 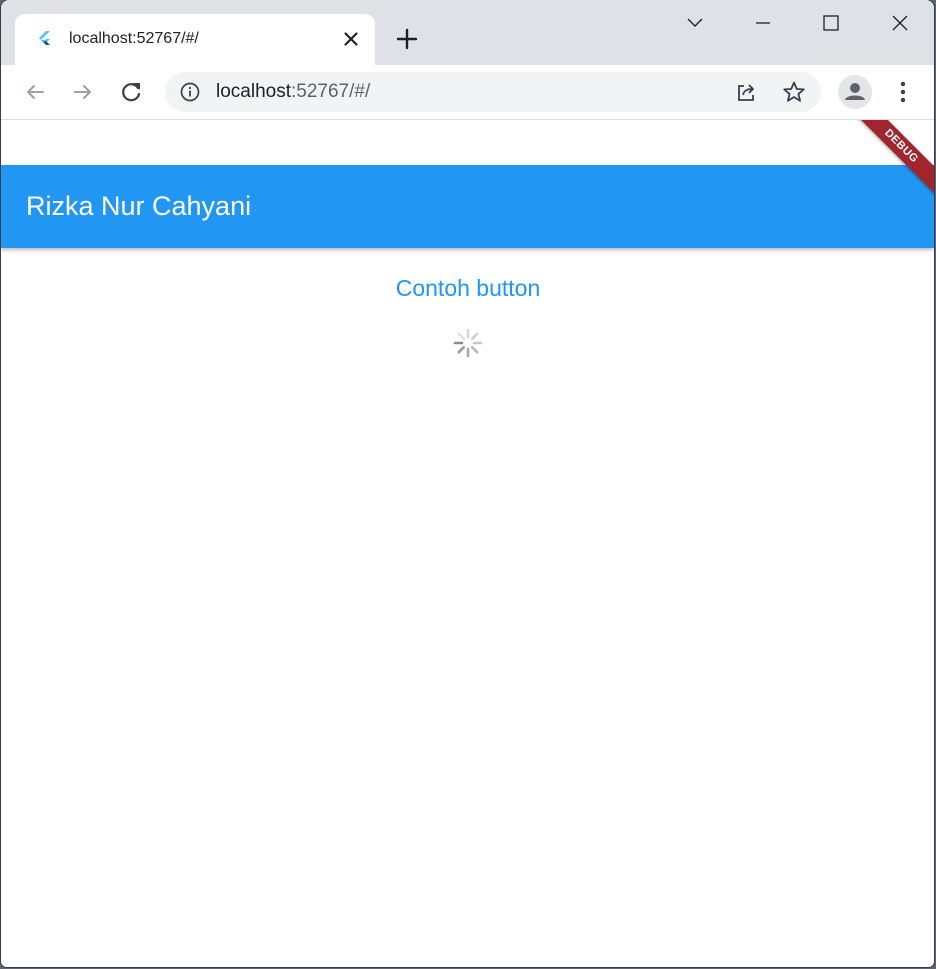 What do you see at coordinates (131, 92) in the screenshot?
I see `reload-icon` at bounding box center [131, 92].